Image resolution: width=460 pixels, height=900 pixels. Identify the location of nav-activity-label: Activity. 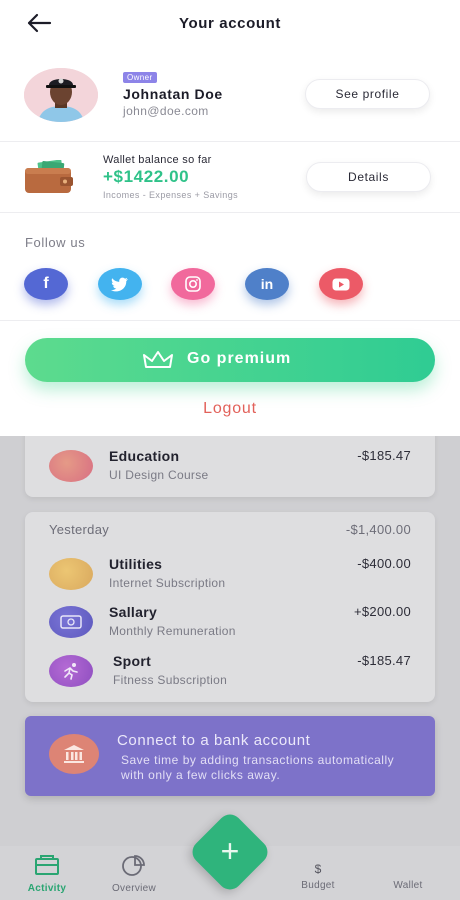
(47, 888).